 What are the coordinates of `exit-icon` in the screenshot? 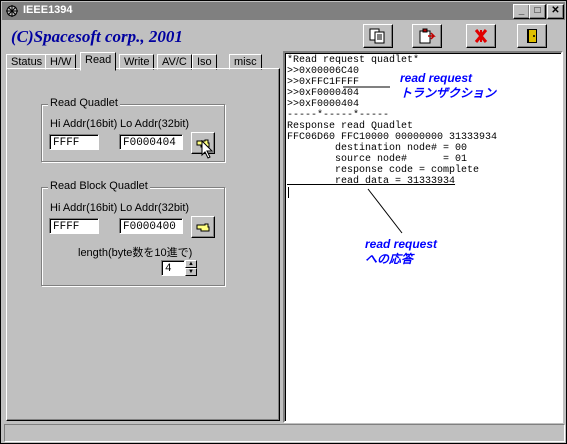 It's located at (532, 36).